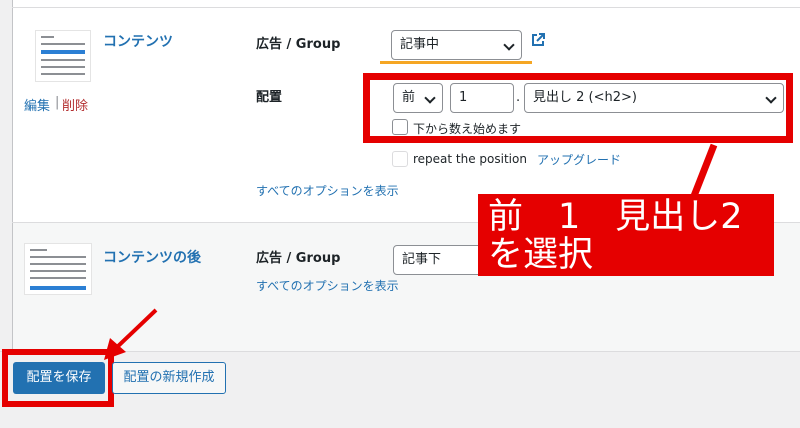 The height and width of the screenshot is (428, 800). I want to click on external-link-icon, so click(538, 40).